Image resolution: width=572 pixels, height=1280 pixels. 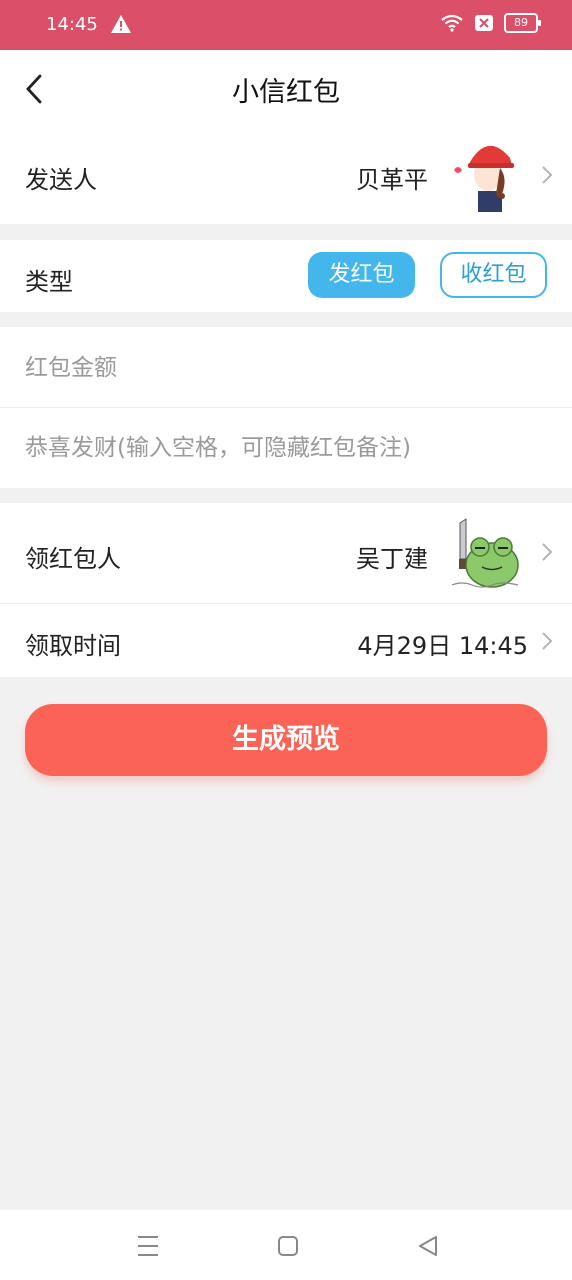 What do you see at coordinates (286, 640) in the screenshot?
I see `receive-time-row: 领取时间 4月29日 14:45` at bounding box center [286, 640].